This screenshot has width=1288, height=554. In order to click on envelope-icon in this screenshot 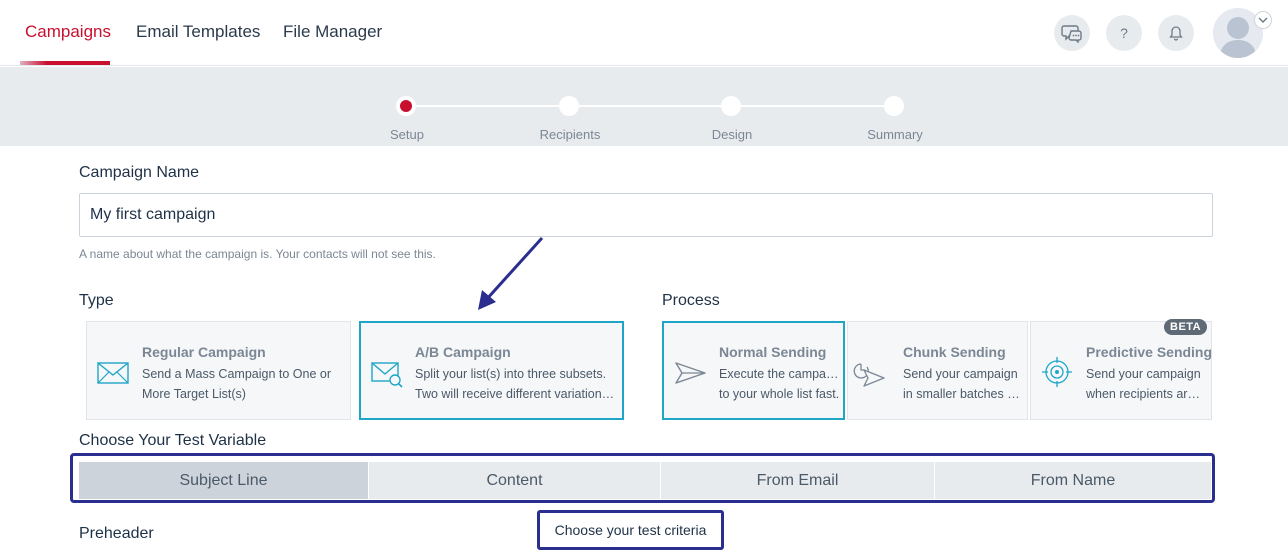, I will do `click(113, 373)`.